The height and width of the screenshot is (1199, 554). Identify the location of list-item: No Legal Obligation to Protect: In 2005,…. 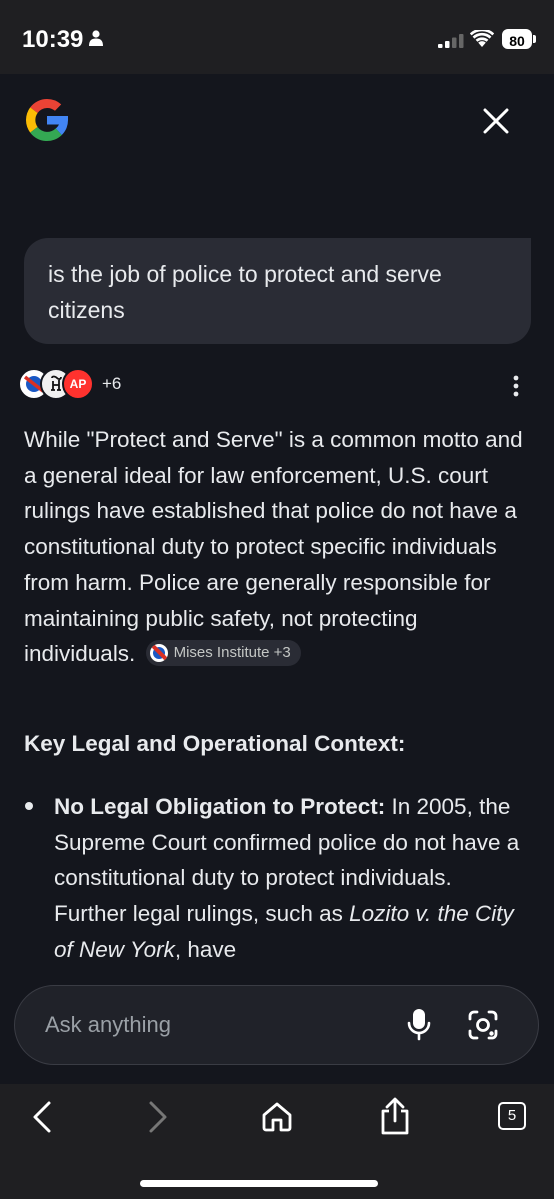
(292, 878).